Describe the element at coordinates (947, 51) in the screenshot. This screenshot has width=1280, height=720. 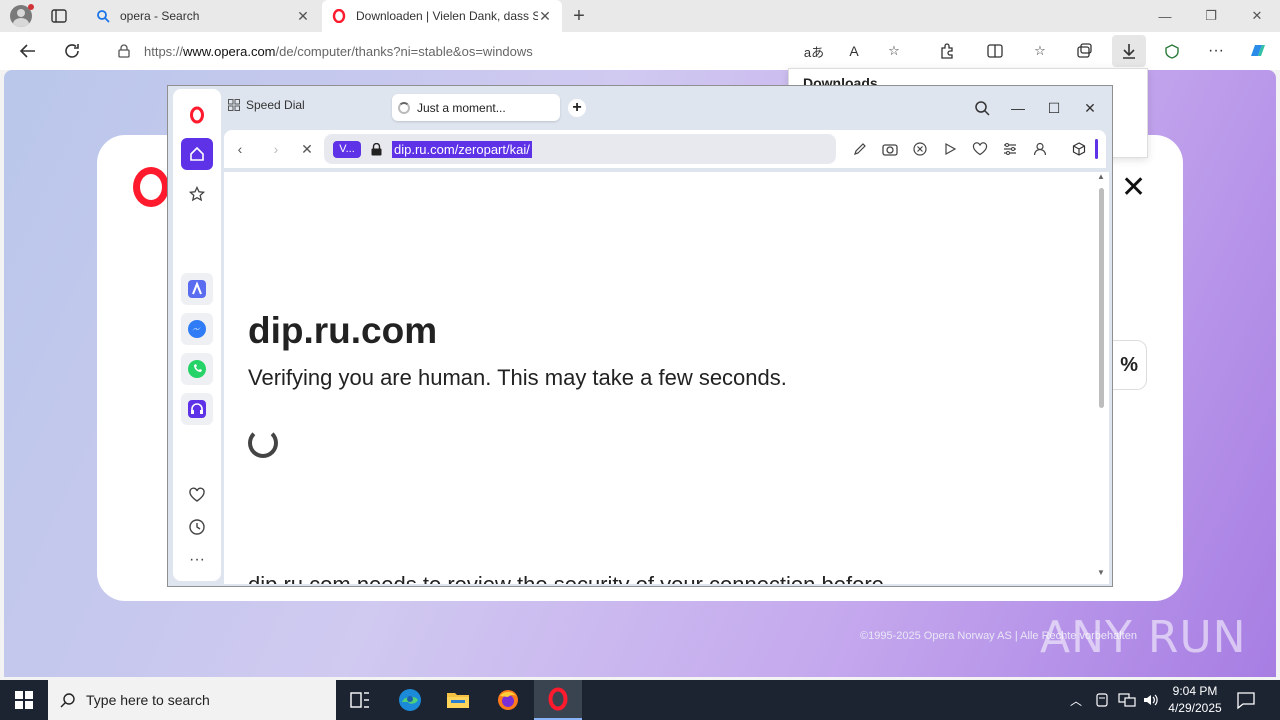
I see `extensions-icon` at that location.